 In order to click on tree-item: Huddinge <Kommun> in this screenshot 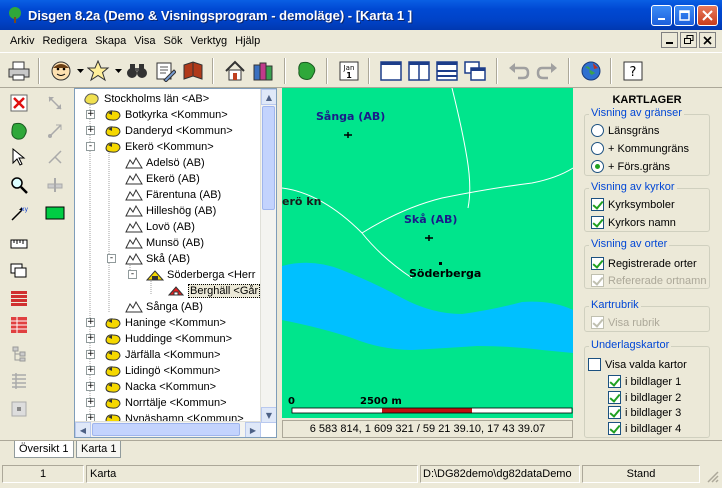, I will do `click(168, 339)`.